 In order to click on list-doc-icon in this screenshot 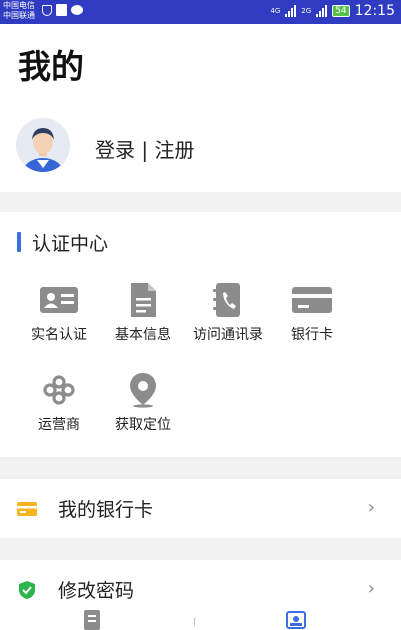, I will do `click(92, 619)`.